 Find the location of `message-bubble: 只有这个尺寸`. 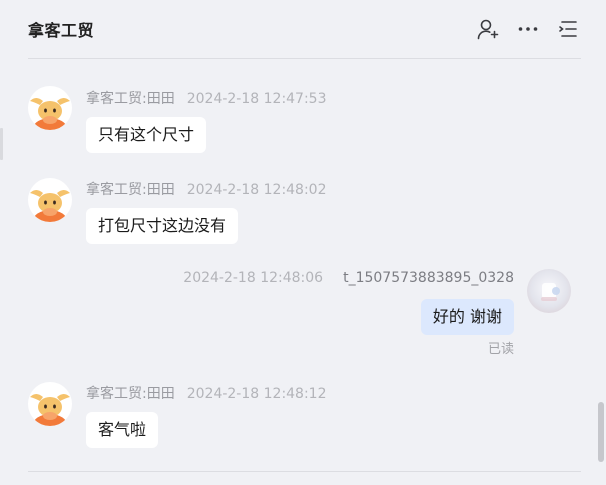

message-bubble: 只有这个尺寸 is located at coordinates (146, 135).